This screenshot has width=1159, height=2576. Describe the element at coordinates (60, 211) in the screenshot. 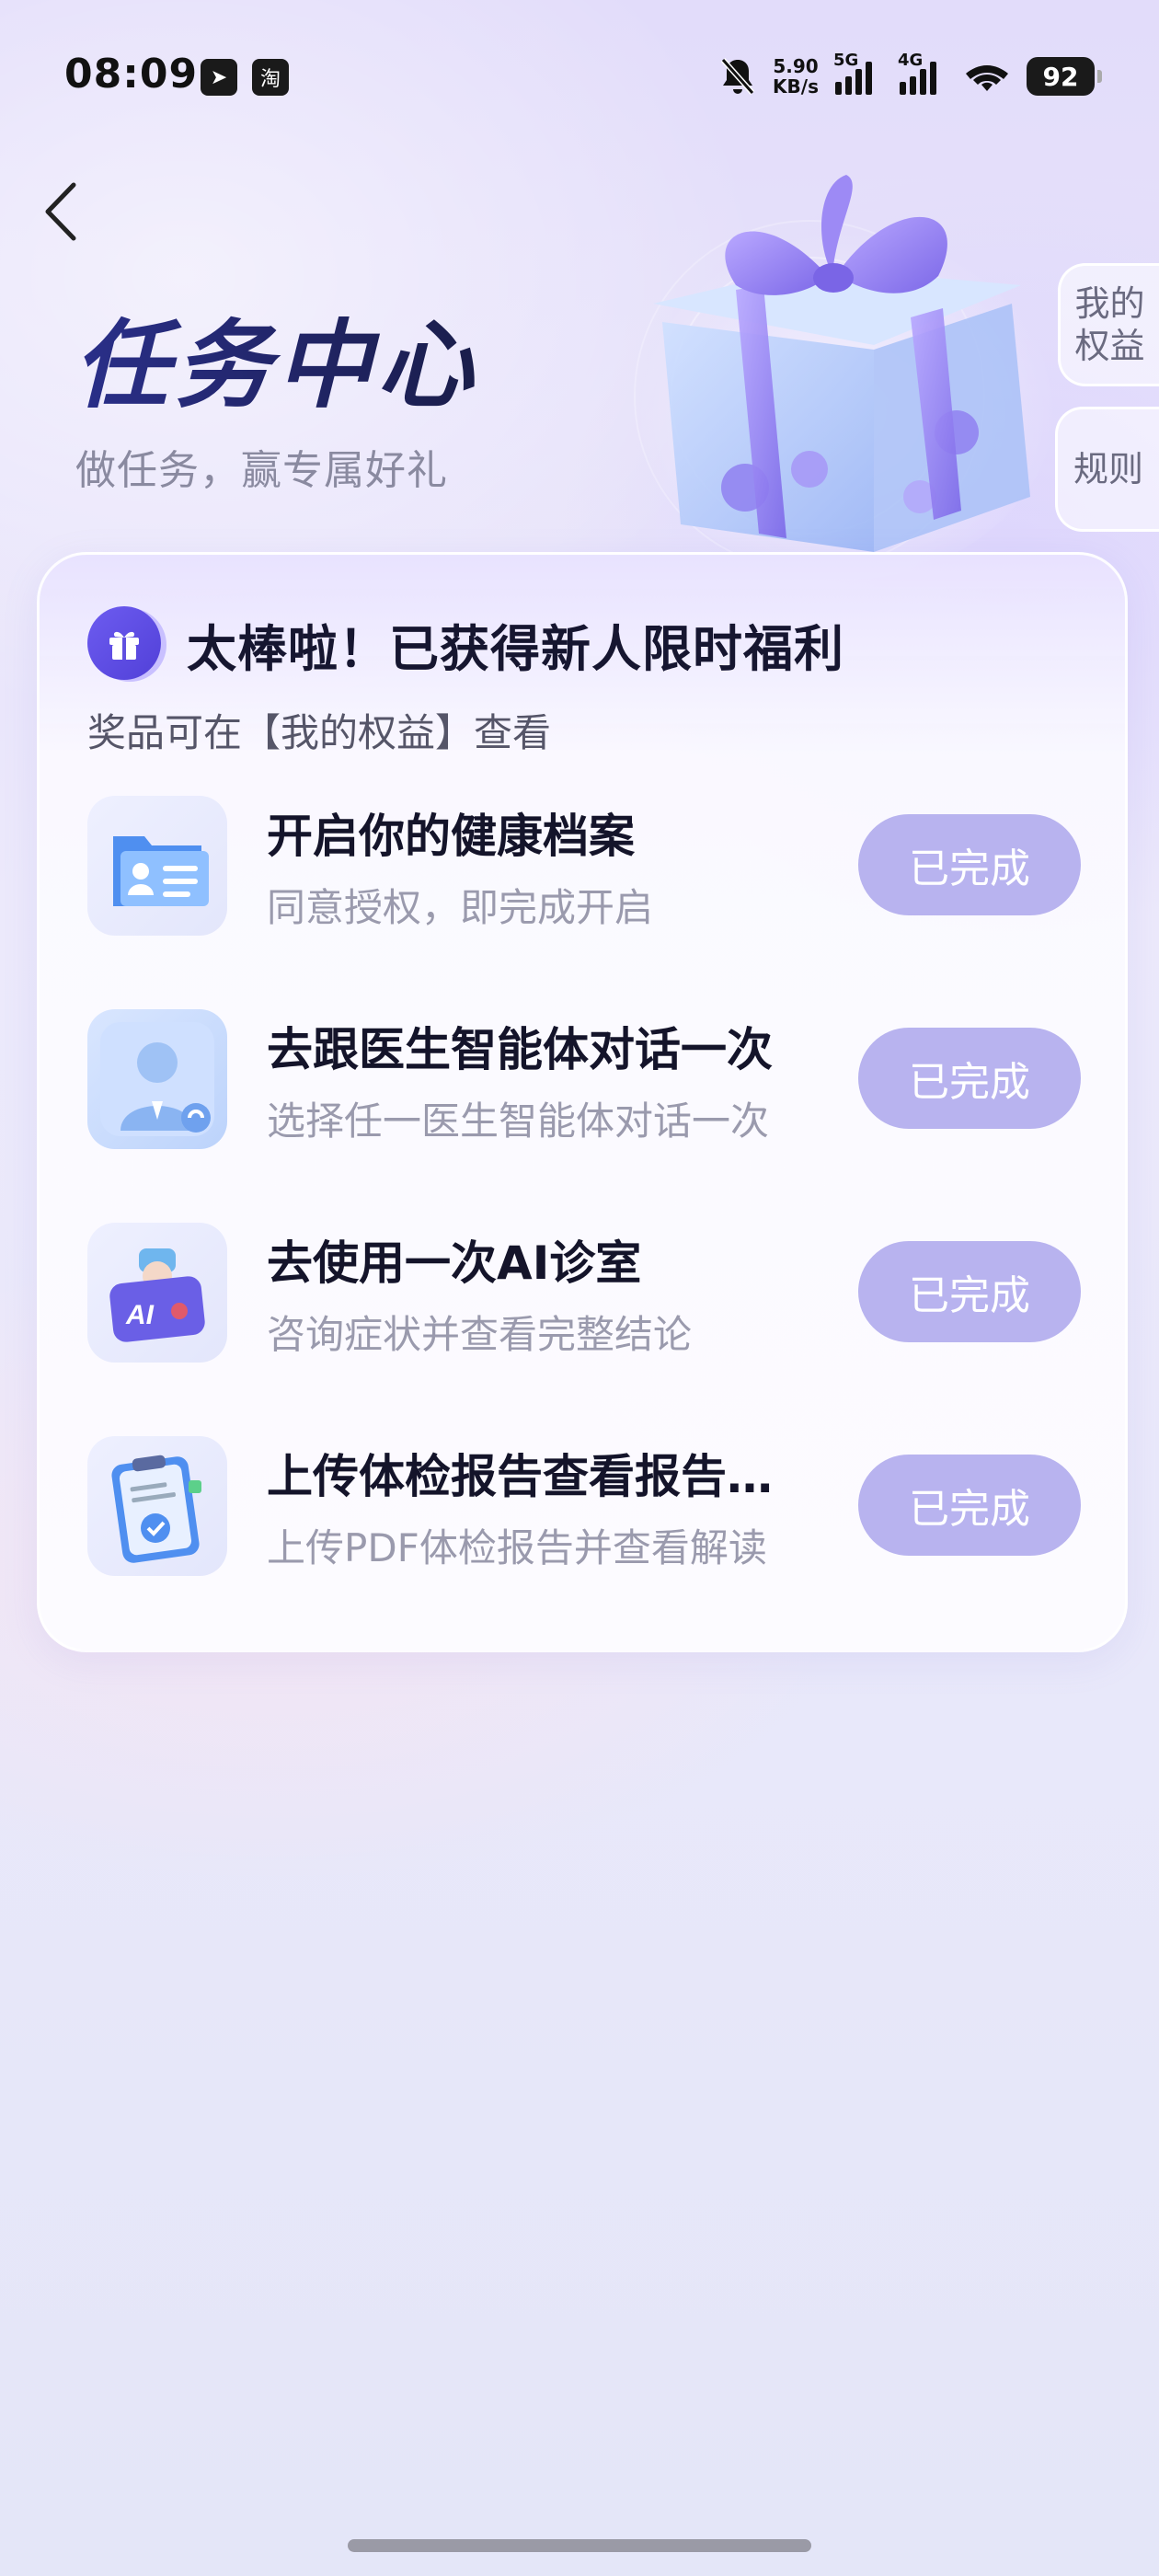

I see `chevron-left-icon` at that location.